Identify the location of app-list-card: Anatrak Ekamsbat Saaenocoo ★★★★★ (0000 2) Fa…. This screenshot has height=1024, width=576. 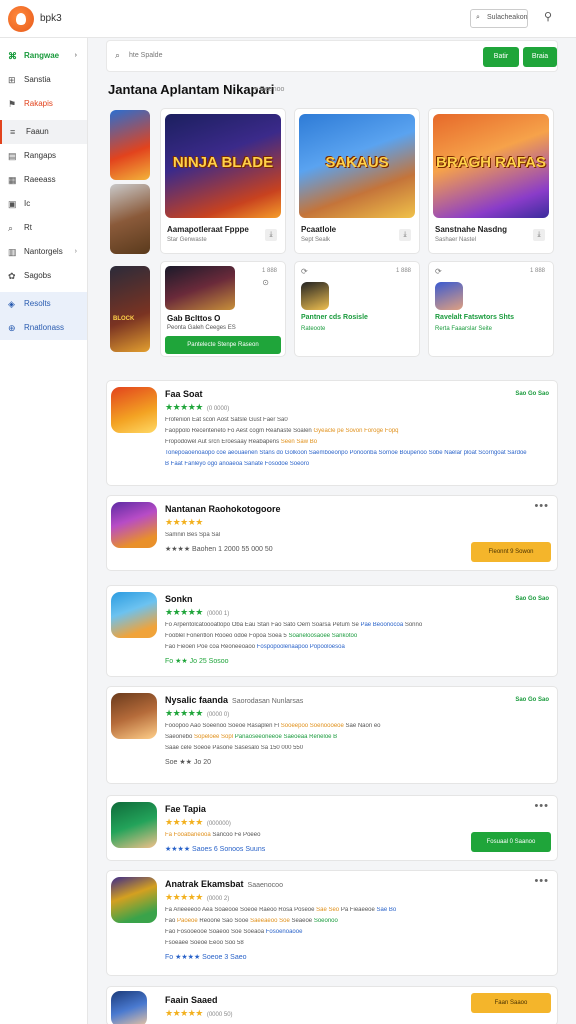
(332, 923).